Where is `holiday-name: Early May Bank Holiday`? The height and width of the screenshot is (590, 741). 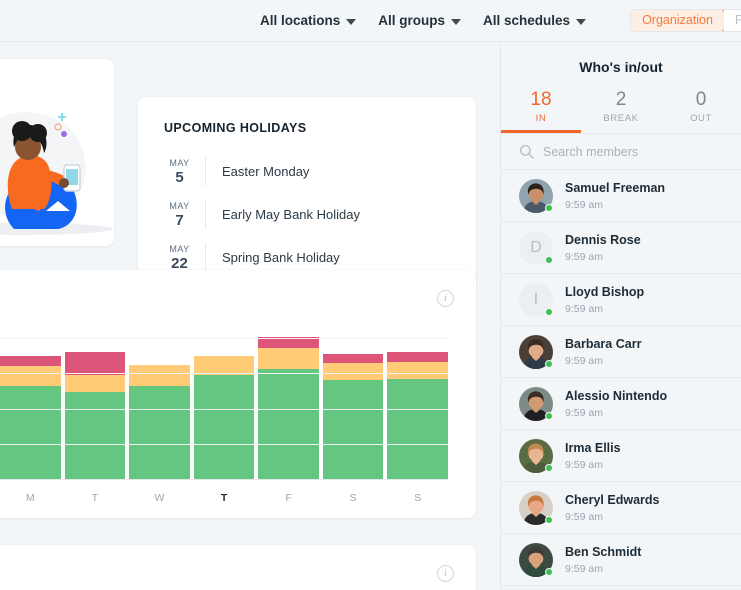 holiday-name: Early May Bank Holiday is located at coordinates (291, 214).